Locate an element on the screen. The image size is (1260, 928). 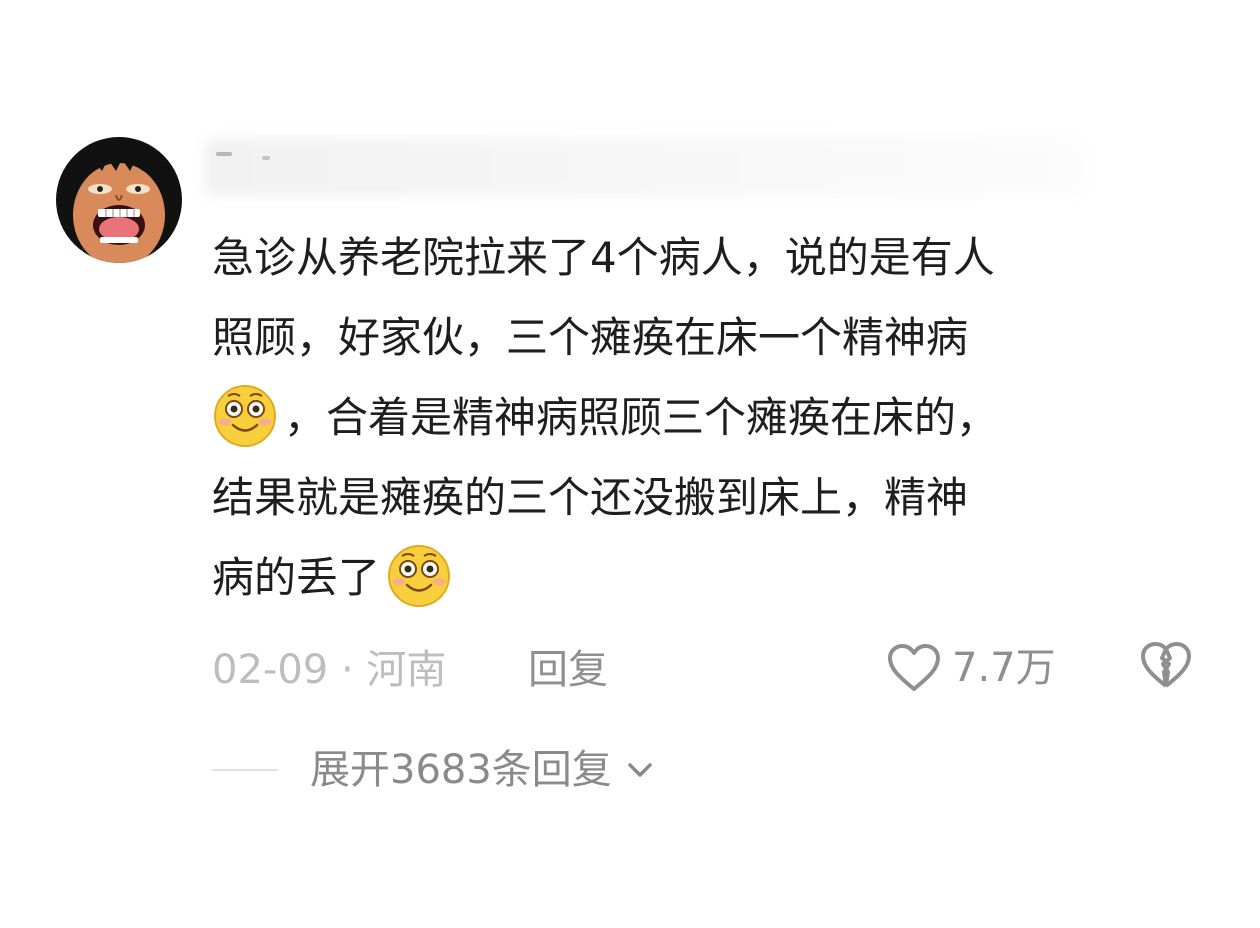
comment-line: ，合着是精神病照顾三个瘫痪在床的， is located at coordinates (712, 418).